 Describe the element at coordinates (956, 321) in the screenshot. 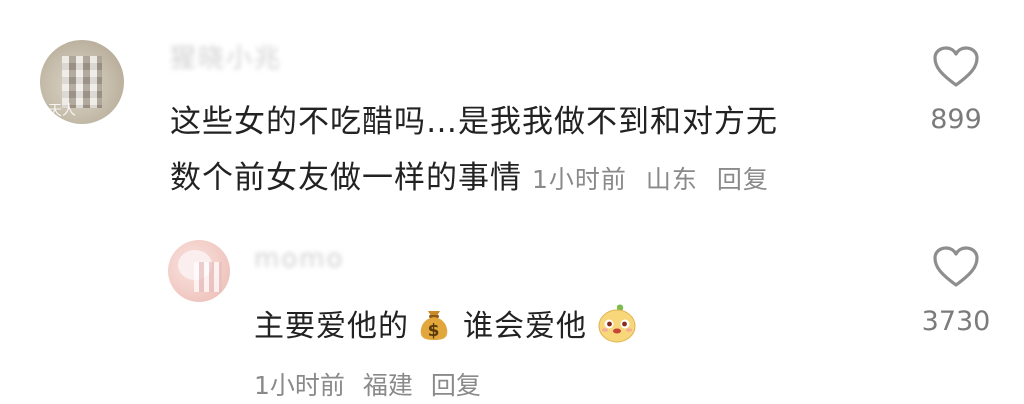

I see `like-count: 3730` at that location.